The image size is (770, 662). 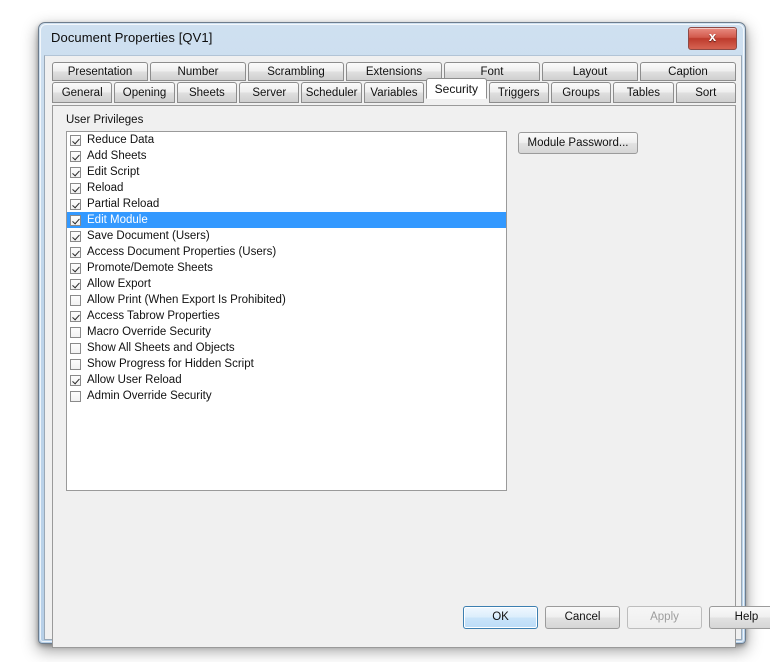 I want to click on tab-number: Number, so click(x=198, y=71).